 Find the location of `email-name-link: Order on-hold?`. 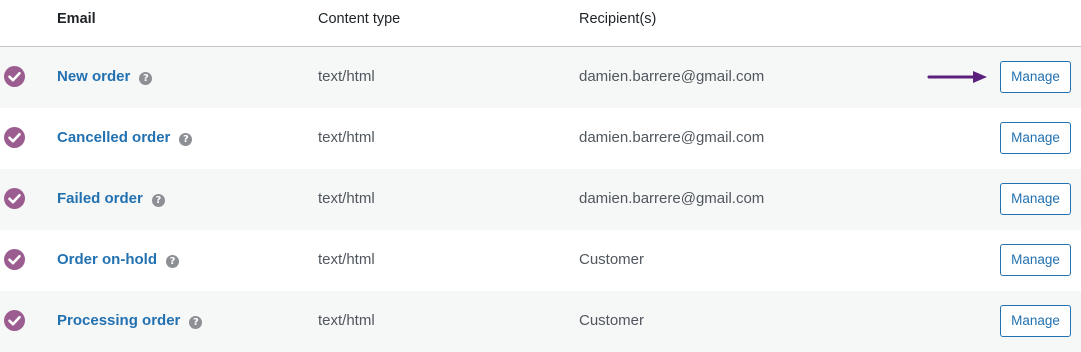

email-name-link: Order on-hold? is located at coordinates (118, 259).